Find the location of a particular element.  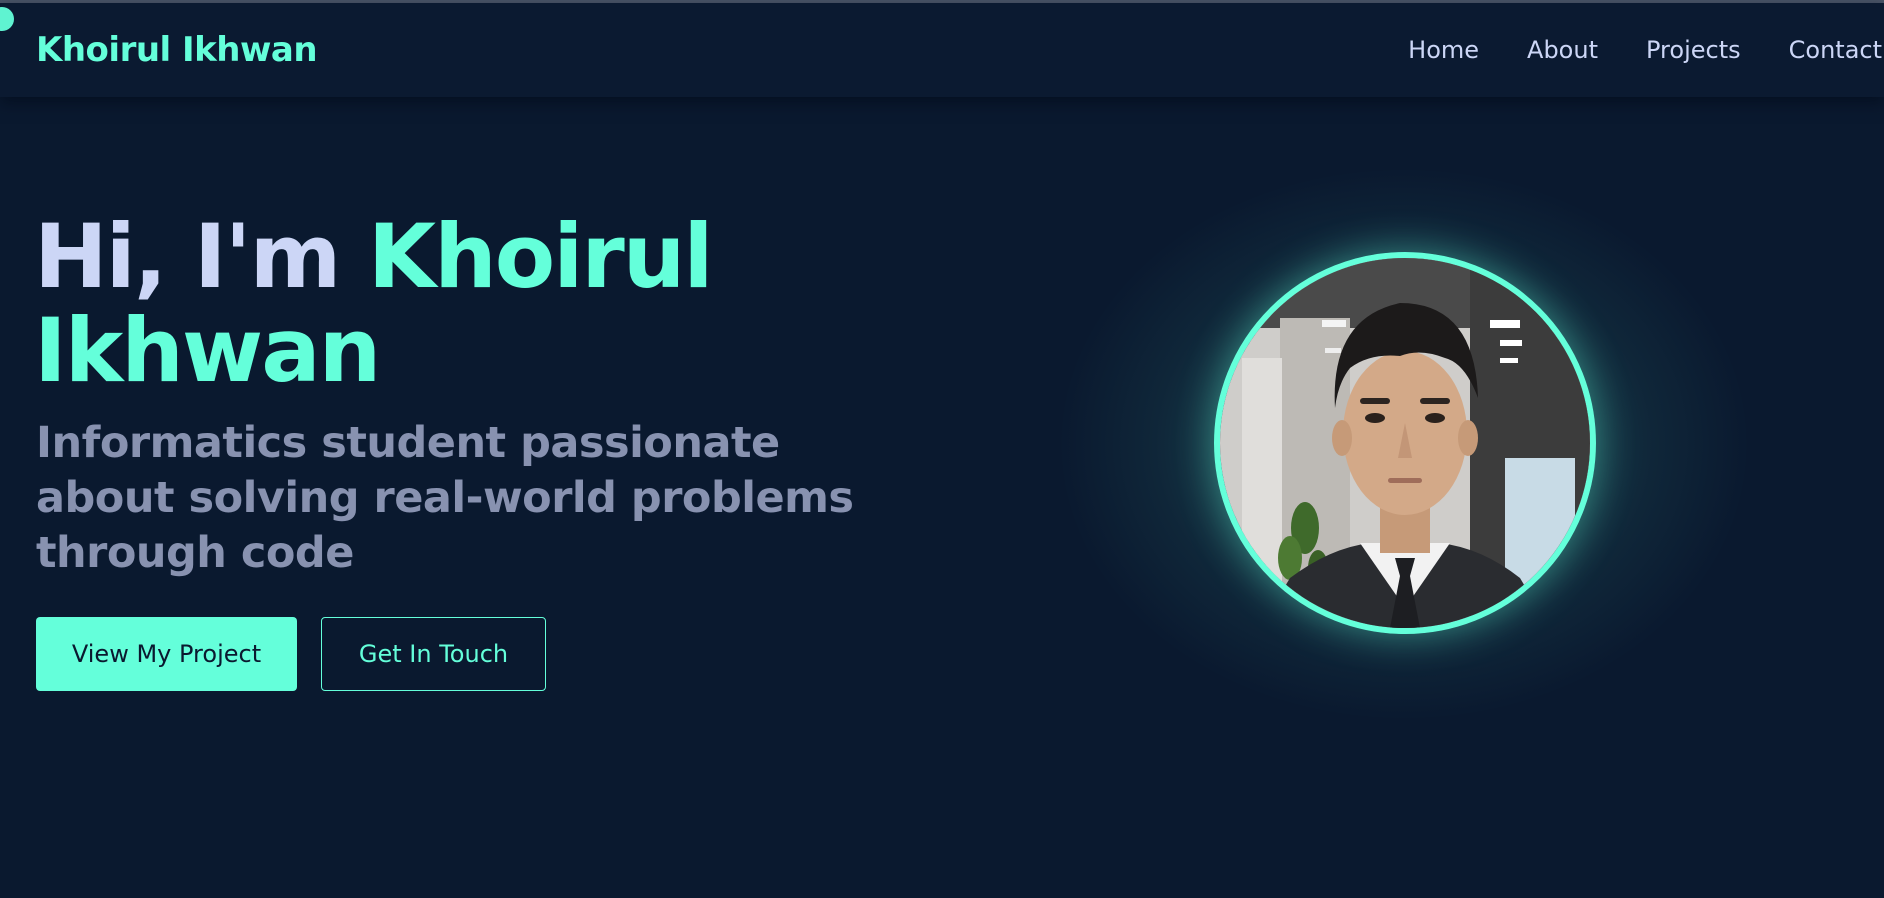

nav-item-about: About is located at coordinates (1562, 50).